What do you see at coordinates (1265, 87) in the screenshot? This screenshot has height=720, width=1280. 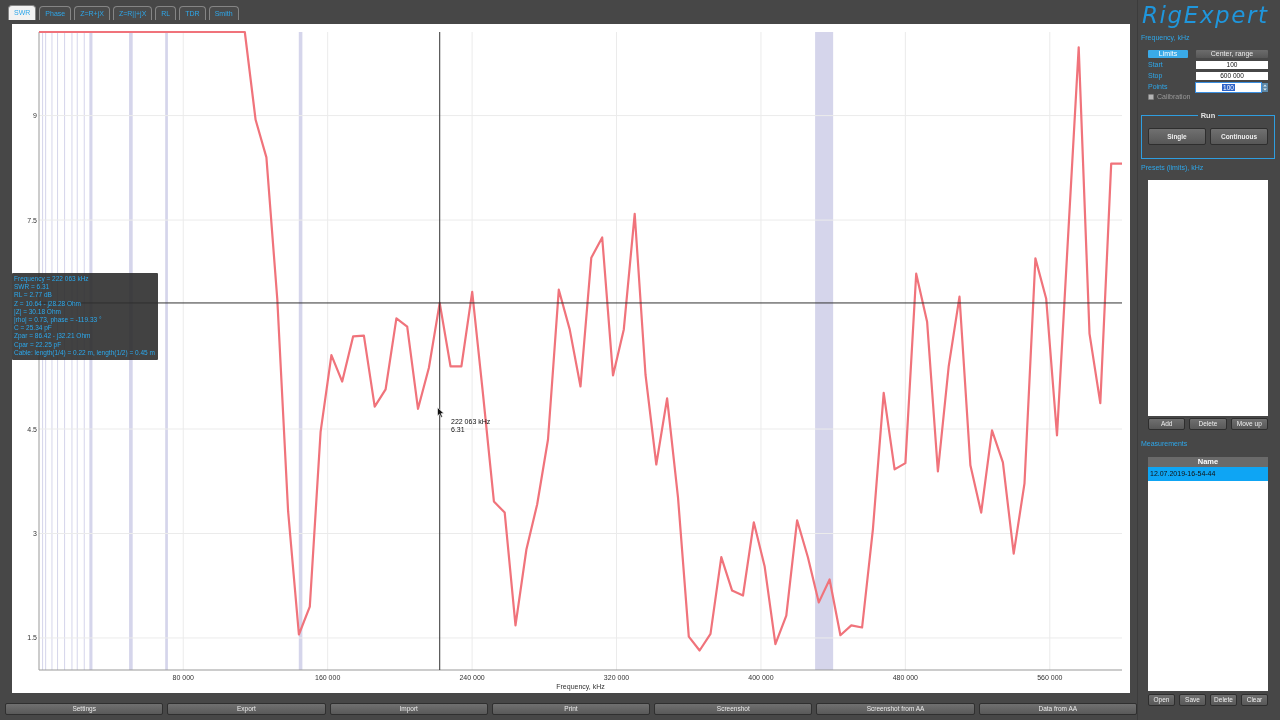 I see `spin-arrows-icon` at bounding box center [1265, 87].